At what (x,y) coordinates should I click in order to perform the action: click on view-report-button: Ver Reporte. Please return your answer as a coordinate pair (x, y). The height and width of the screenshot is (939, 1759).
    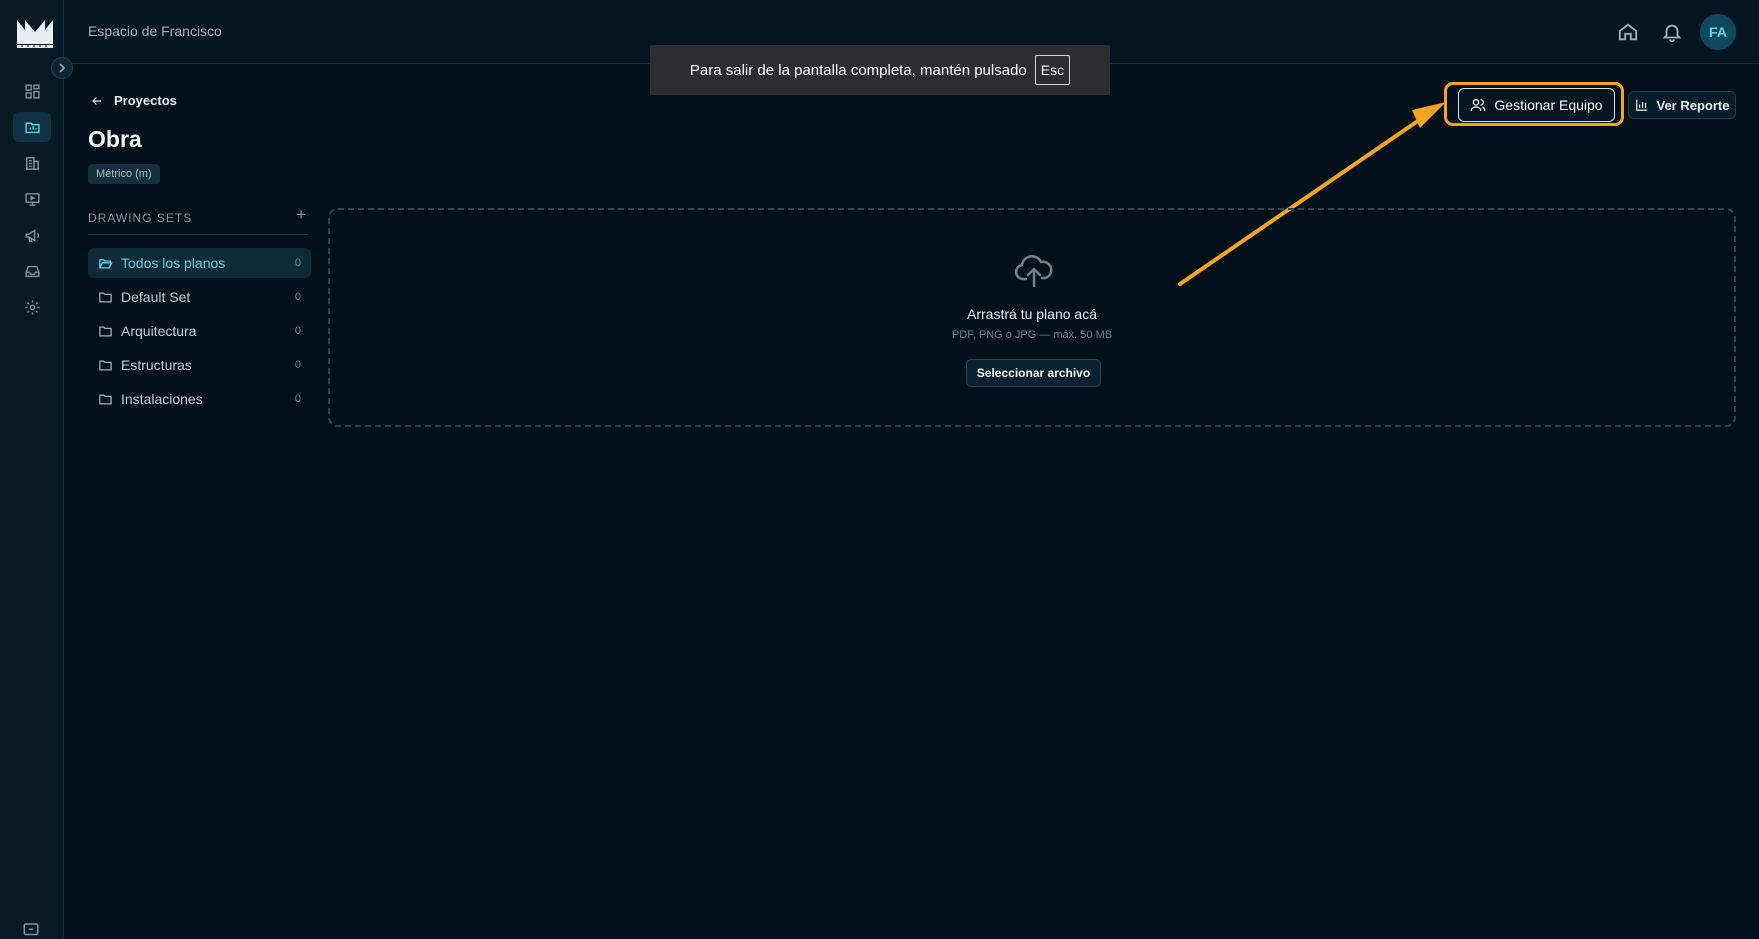
    Looking at the image, I should click on (1682, 105).